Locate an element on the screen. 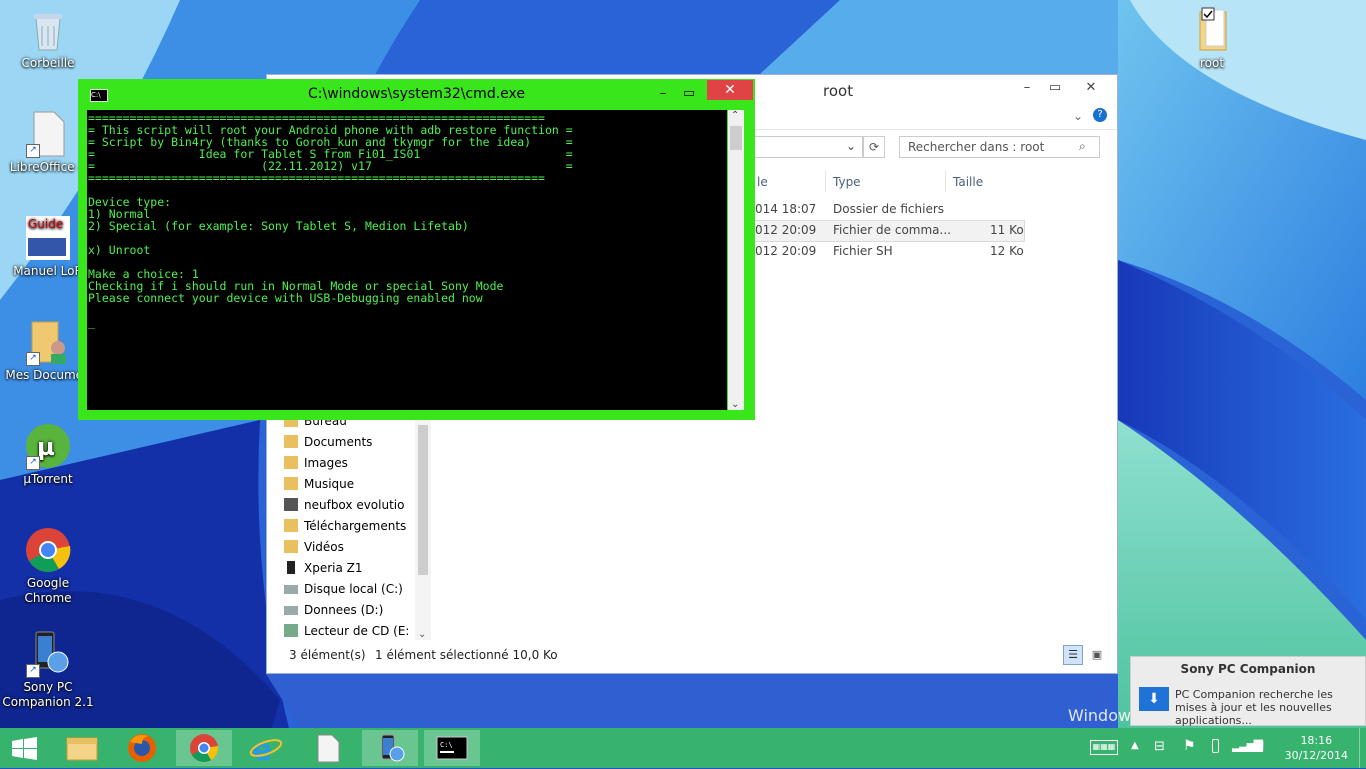 The width and height of the screenshot is (1366, 769). taskbar-clock: 18:16 30/12/2014 is located at coordinates (1316, 748).